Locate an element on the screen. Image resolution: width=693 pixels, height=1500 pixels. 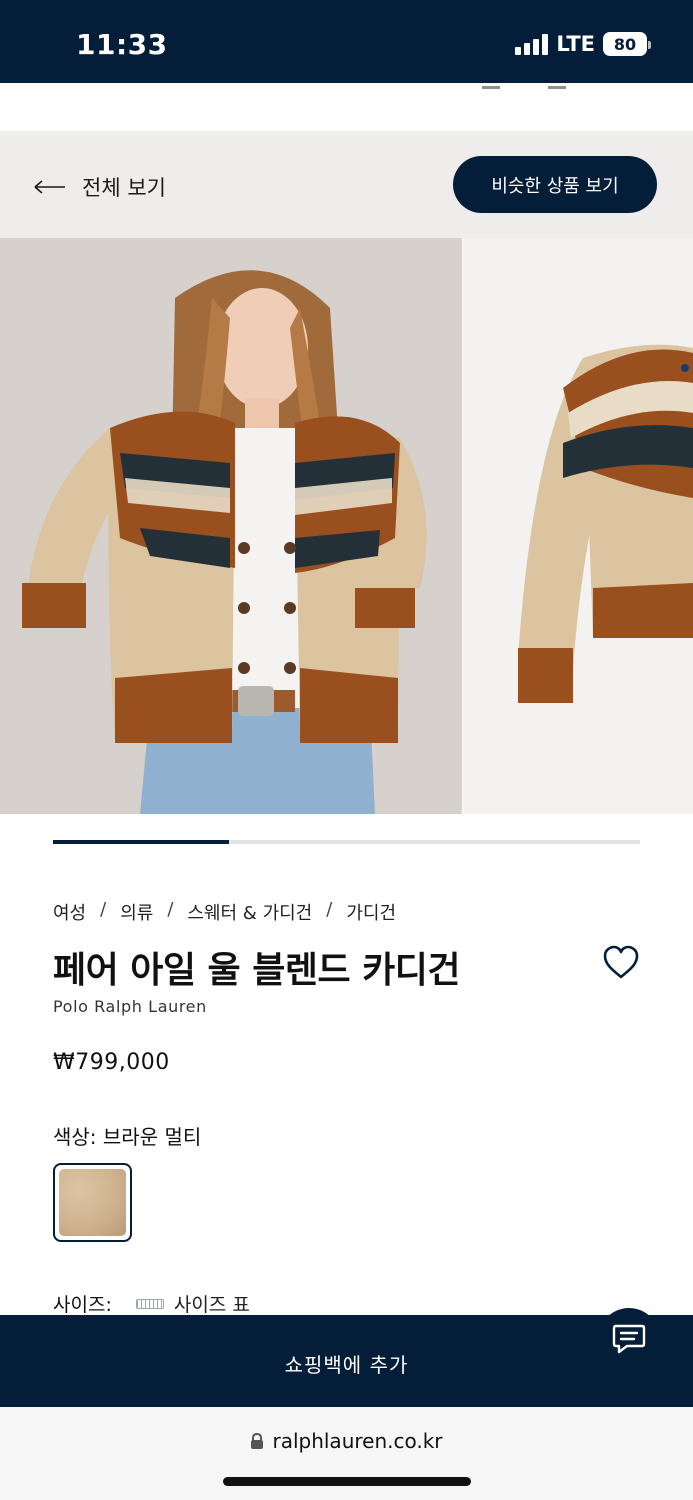
size-row: 사이즈: 사이즈 표 is located at coordinates (151, 1303).